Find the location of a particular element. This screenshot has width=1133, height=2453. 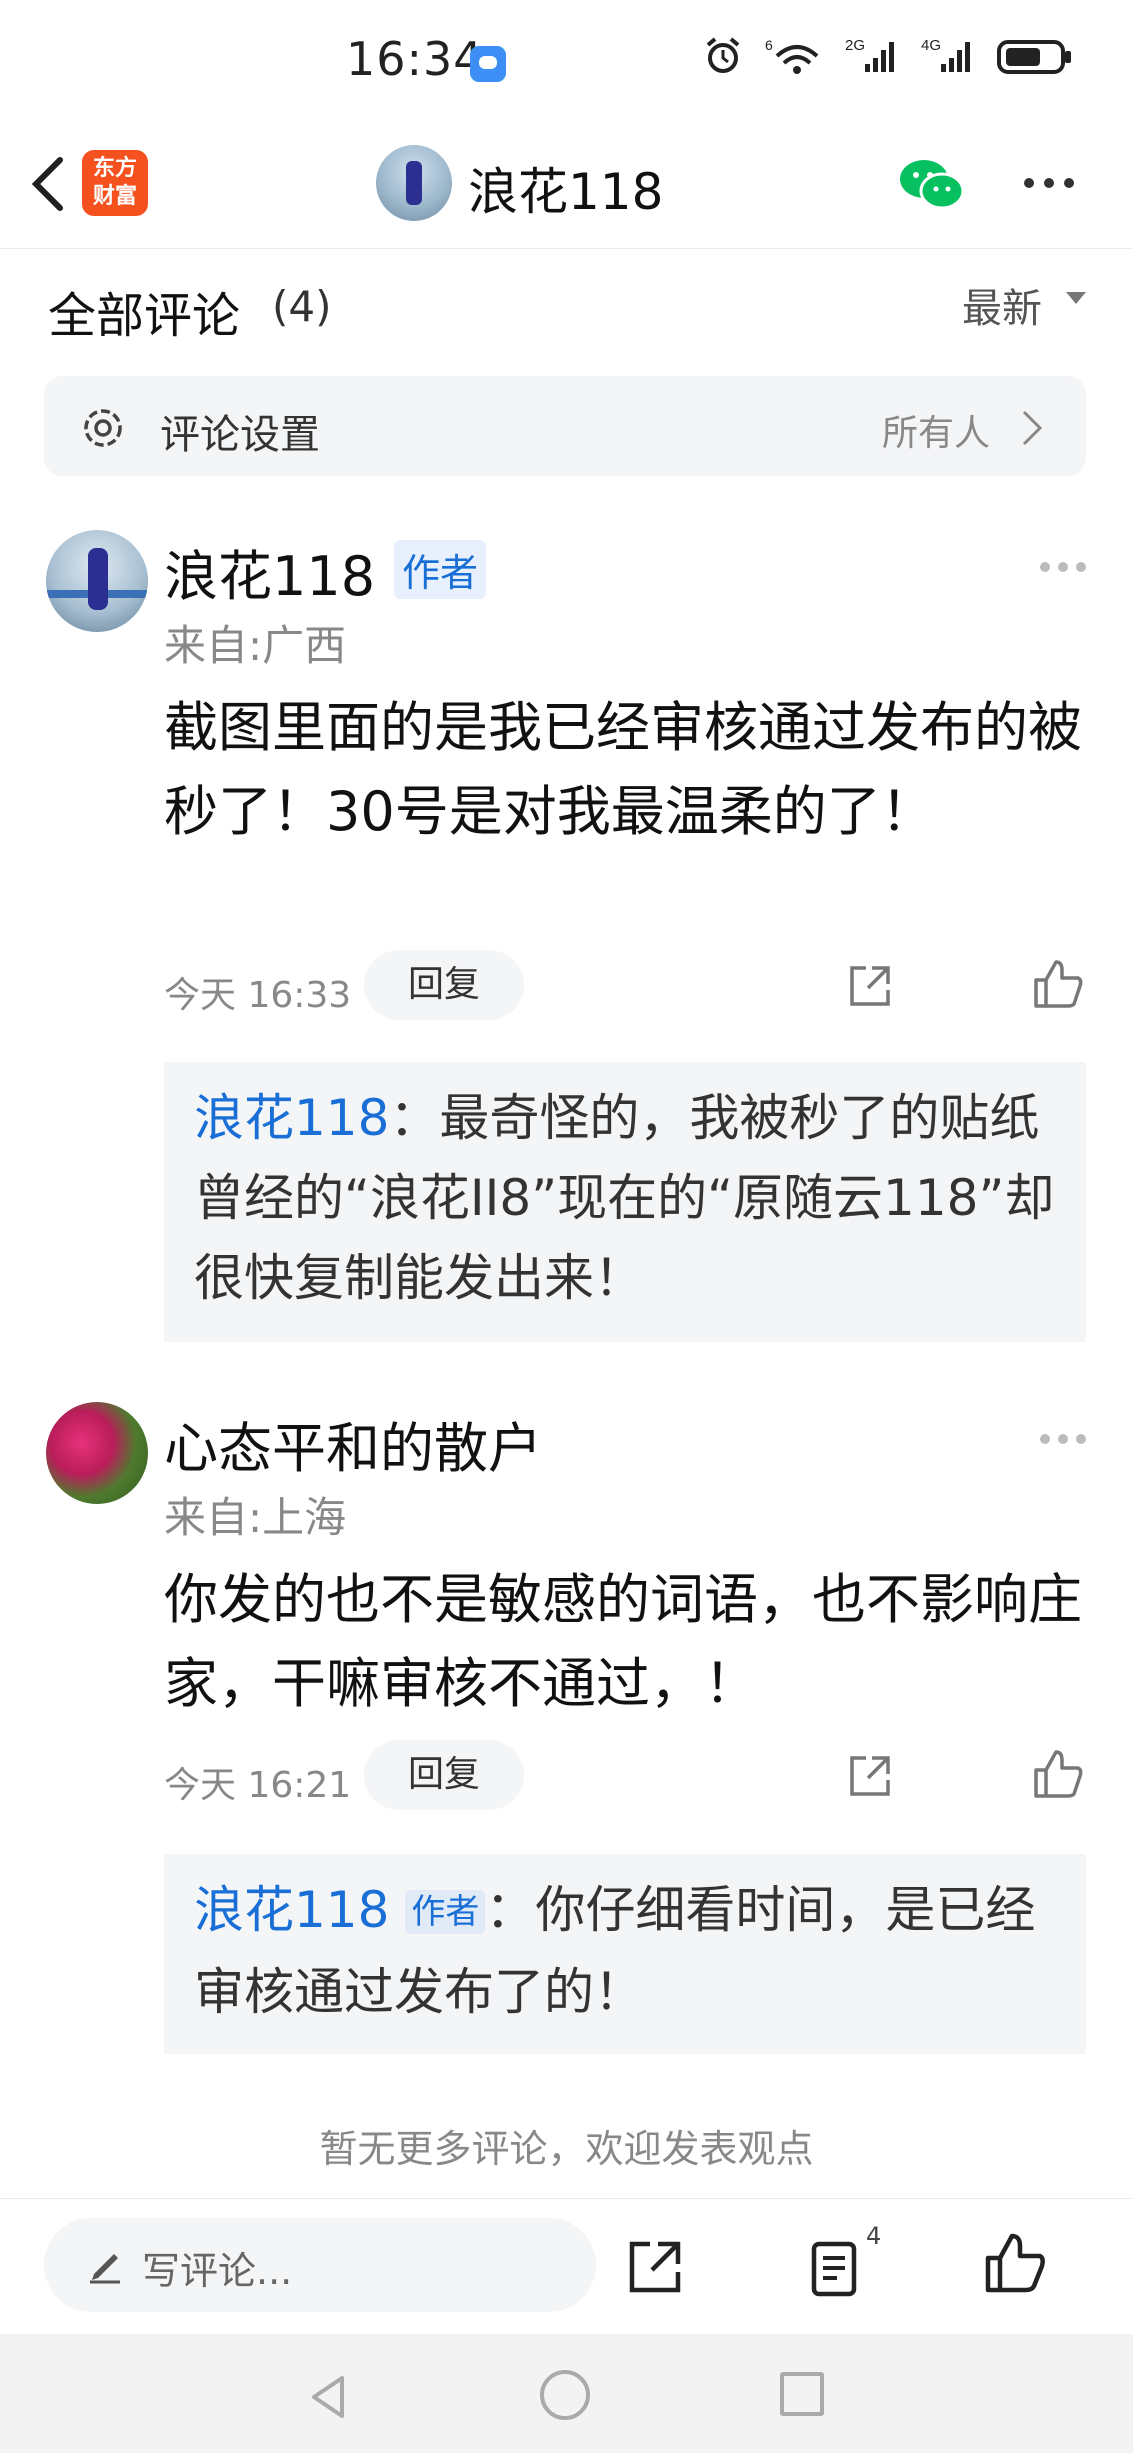

app-logo-line1: 东方 is located at coordinates (114, 168).